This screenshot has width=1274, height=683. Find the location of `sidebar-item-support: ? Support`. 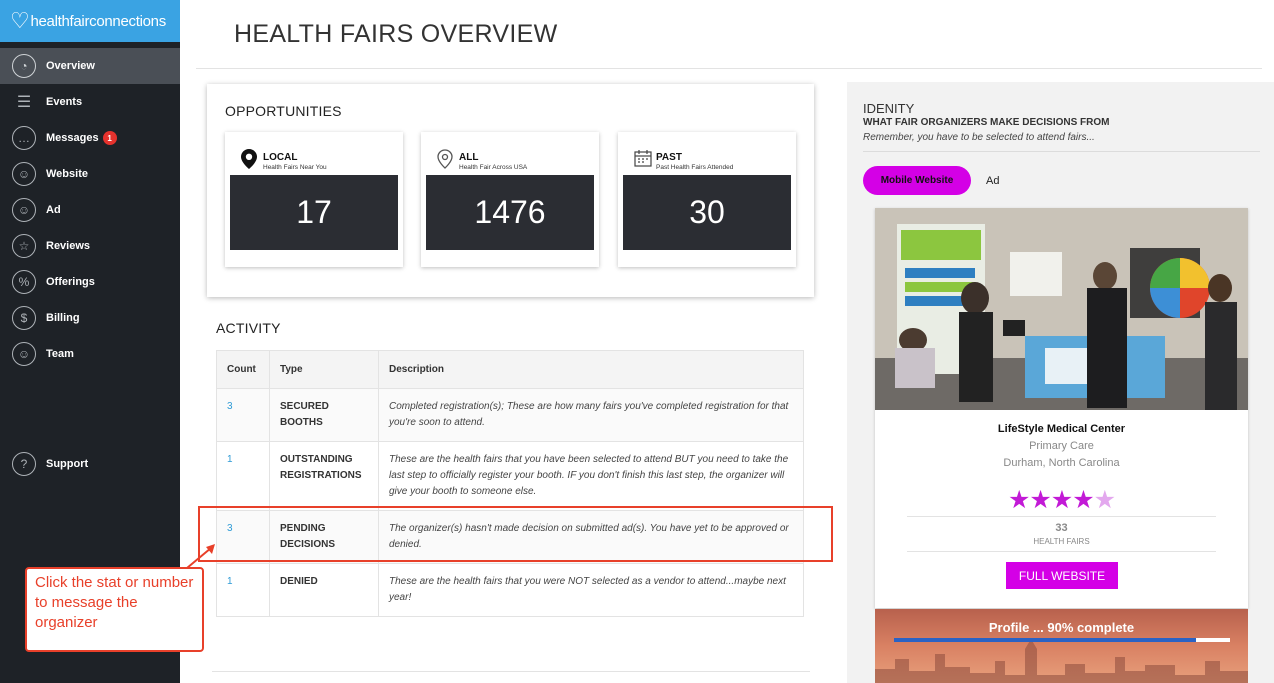

sidebar-item-support: ? Support is located at coordinates (90, 464).